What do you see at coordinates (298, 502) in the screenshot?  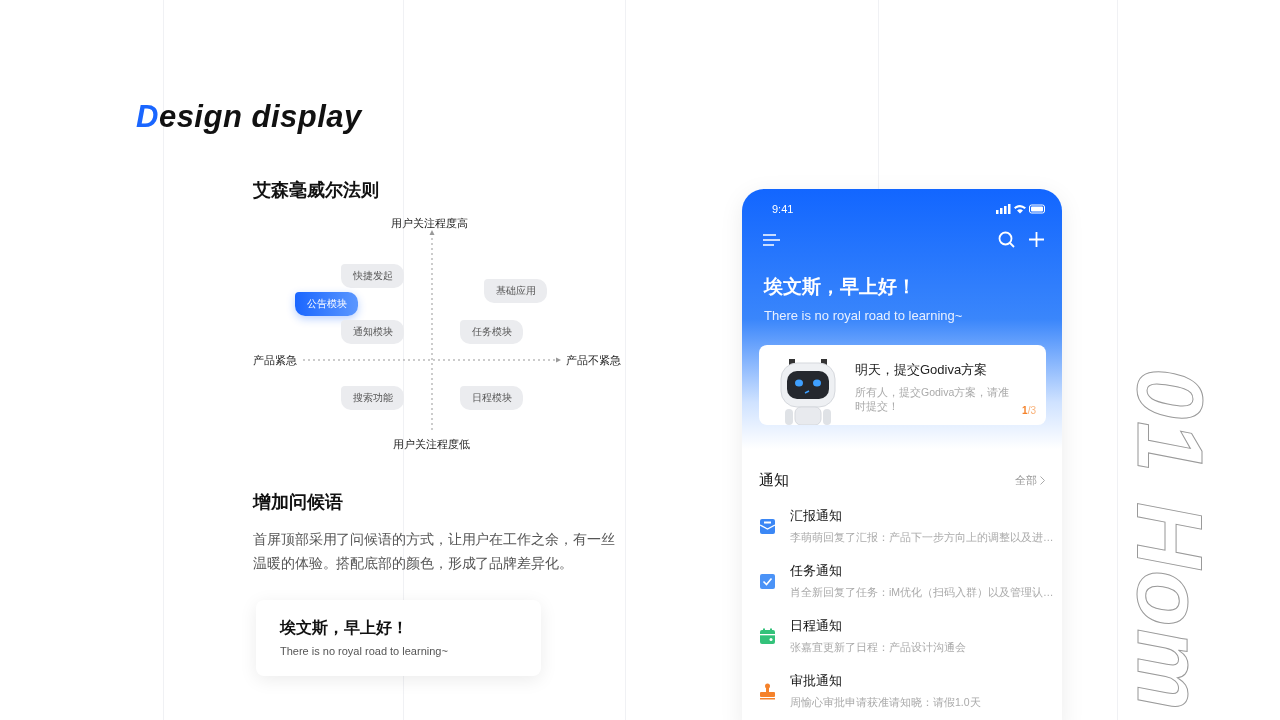 I see `section-heading: 增加问候语` at bounding box center [298, 502].